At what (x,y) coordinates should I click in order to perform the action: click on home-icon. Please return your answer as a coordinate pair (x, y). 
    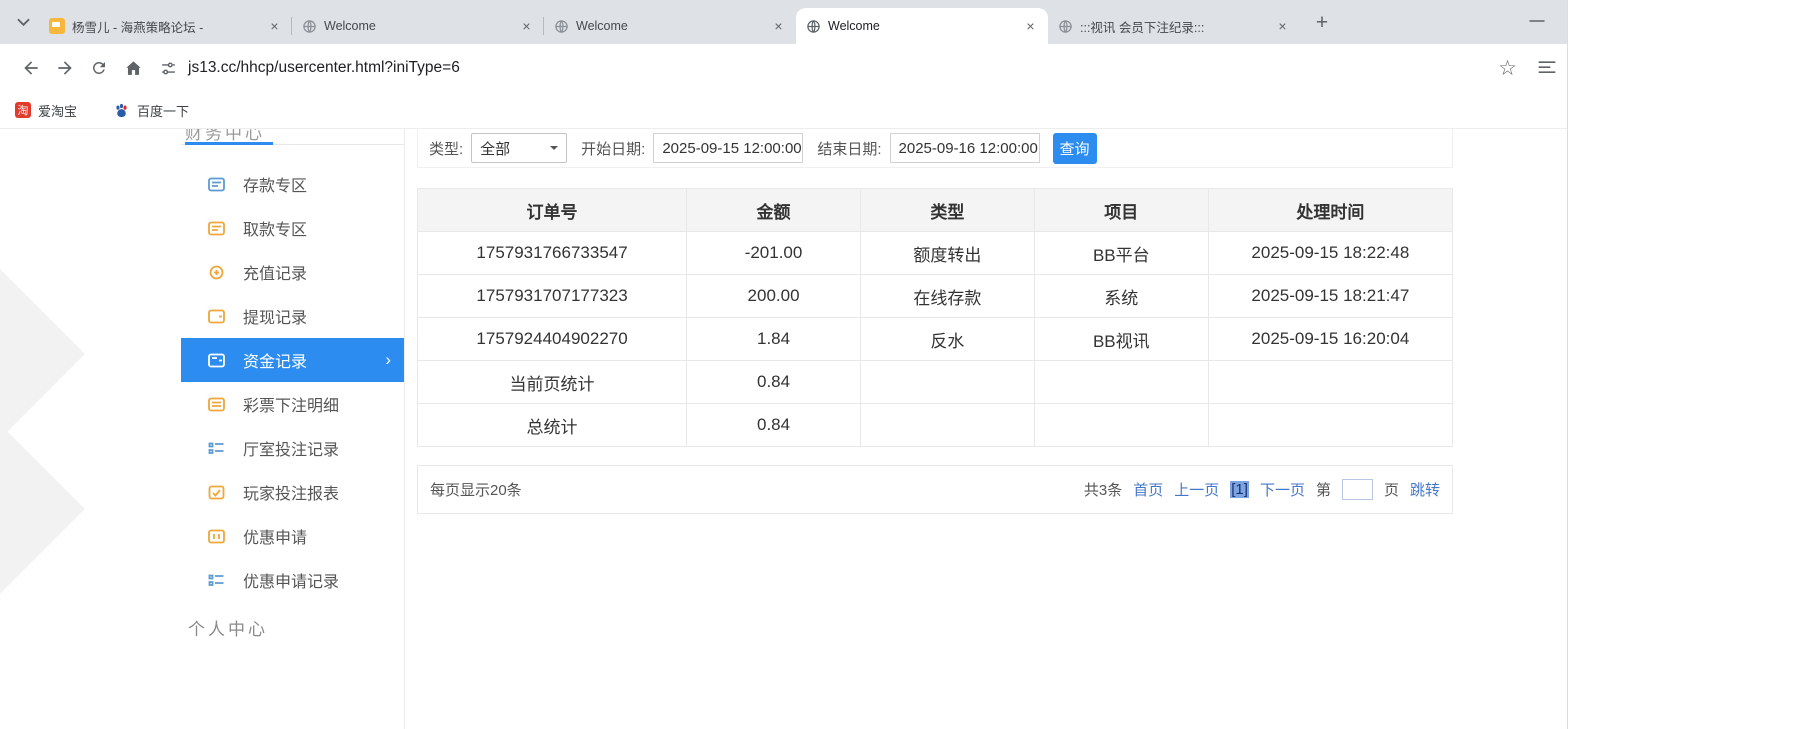
    Looking at the image, I should click on (133, 67).